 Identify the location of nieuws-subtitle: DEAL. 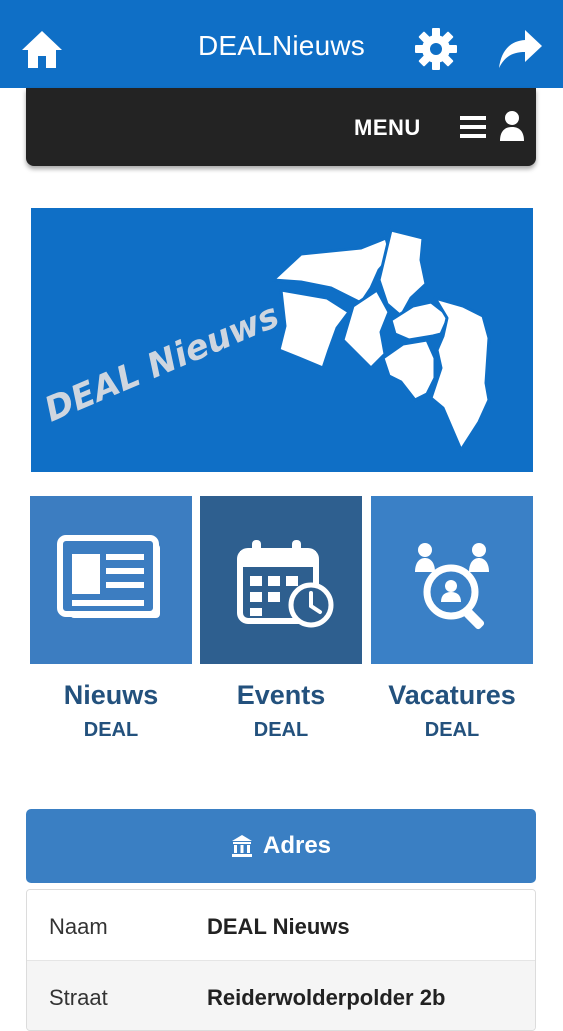
(111, 730).